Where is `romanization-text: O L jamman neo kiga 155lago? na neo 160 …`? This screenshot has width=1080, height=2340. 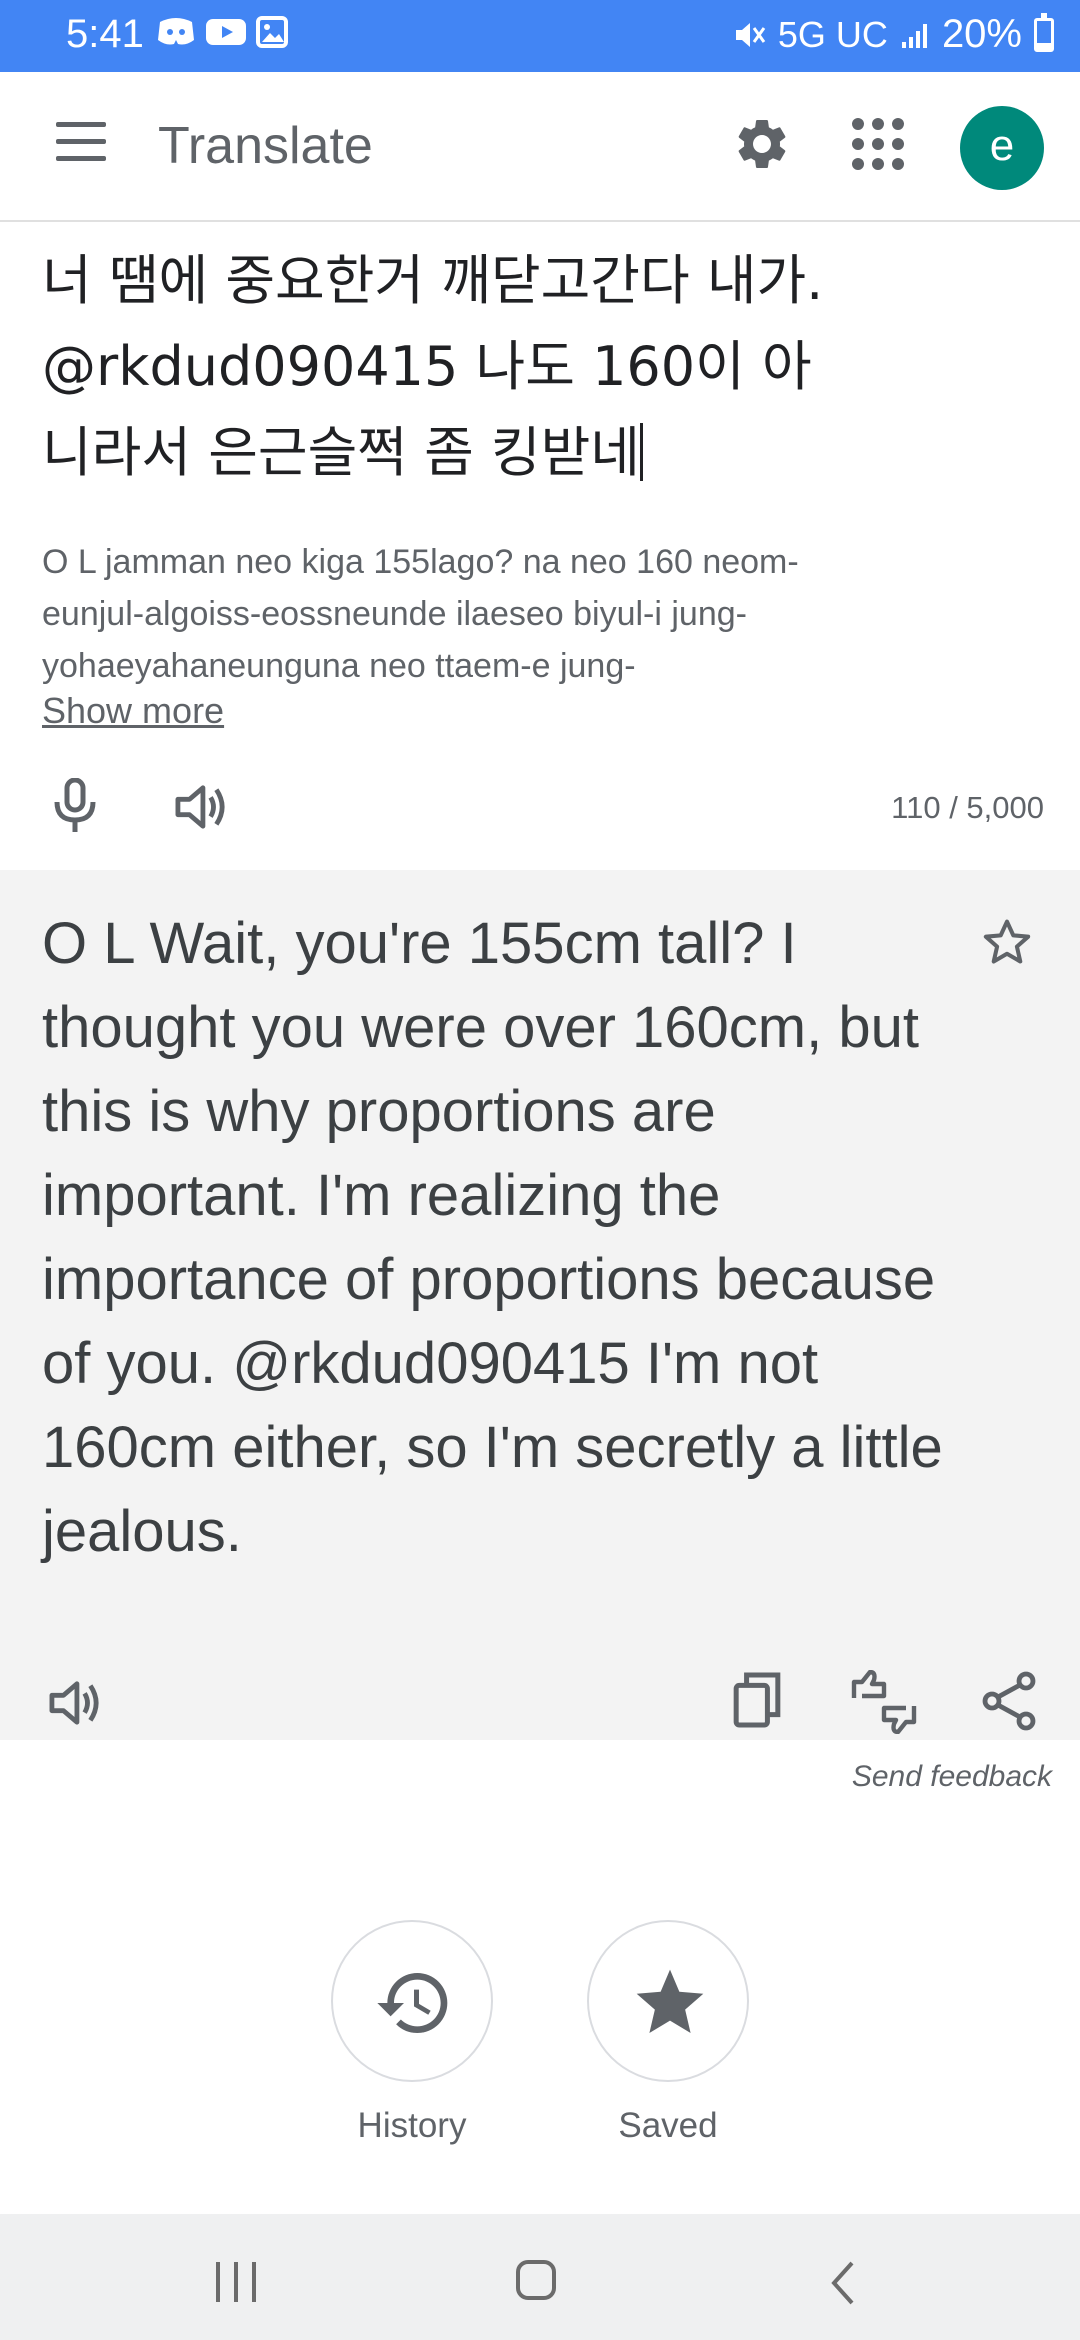
romanization-text: O L jamman neo kiga 155lago? na neo 160 … is located at coordinates (420, 614).